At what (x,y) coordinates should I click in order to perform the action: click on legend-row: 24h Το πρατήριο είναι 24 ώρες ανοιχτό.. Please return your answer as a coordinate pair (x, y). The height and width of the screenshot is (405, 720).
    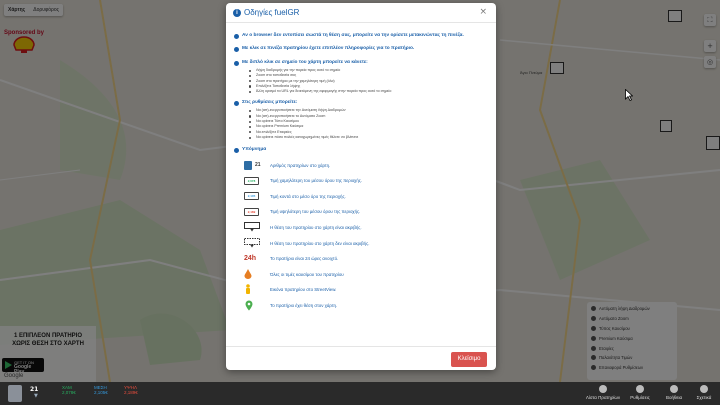
    Looking at the image, I should click on (366, 259).